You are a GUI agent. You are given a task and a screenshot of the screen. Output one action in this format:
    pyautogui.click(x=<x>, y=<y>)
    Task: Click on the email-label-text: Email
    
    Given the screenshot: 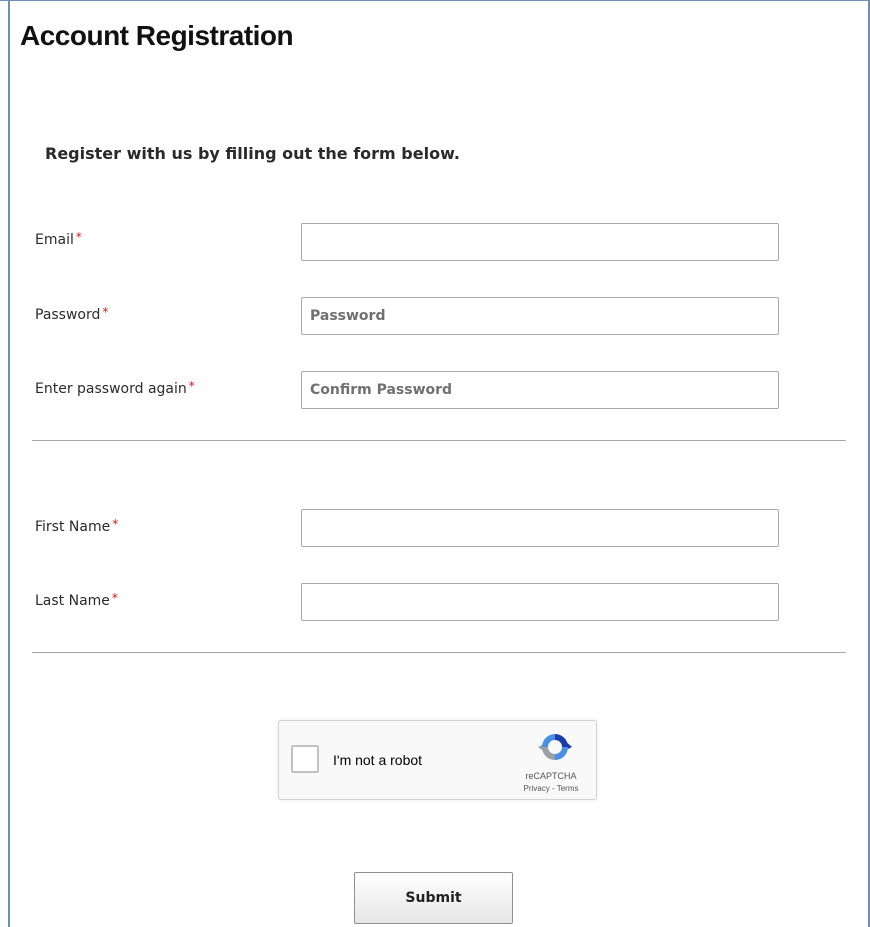 What is the action you would take?
    pyautogui.click(x=54, y=240)
    